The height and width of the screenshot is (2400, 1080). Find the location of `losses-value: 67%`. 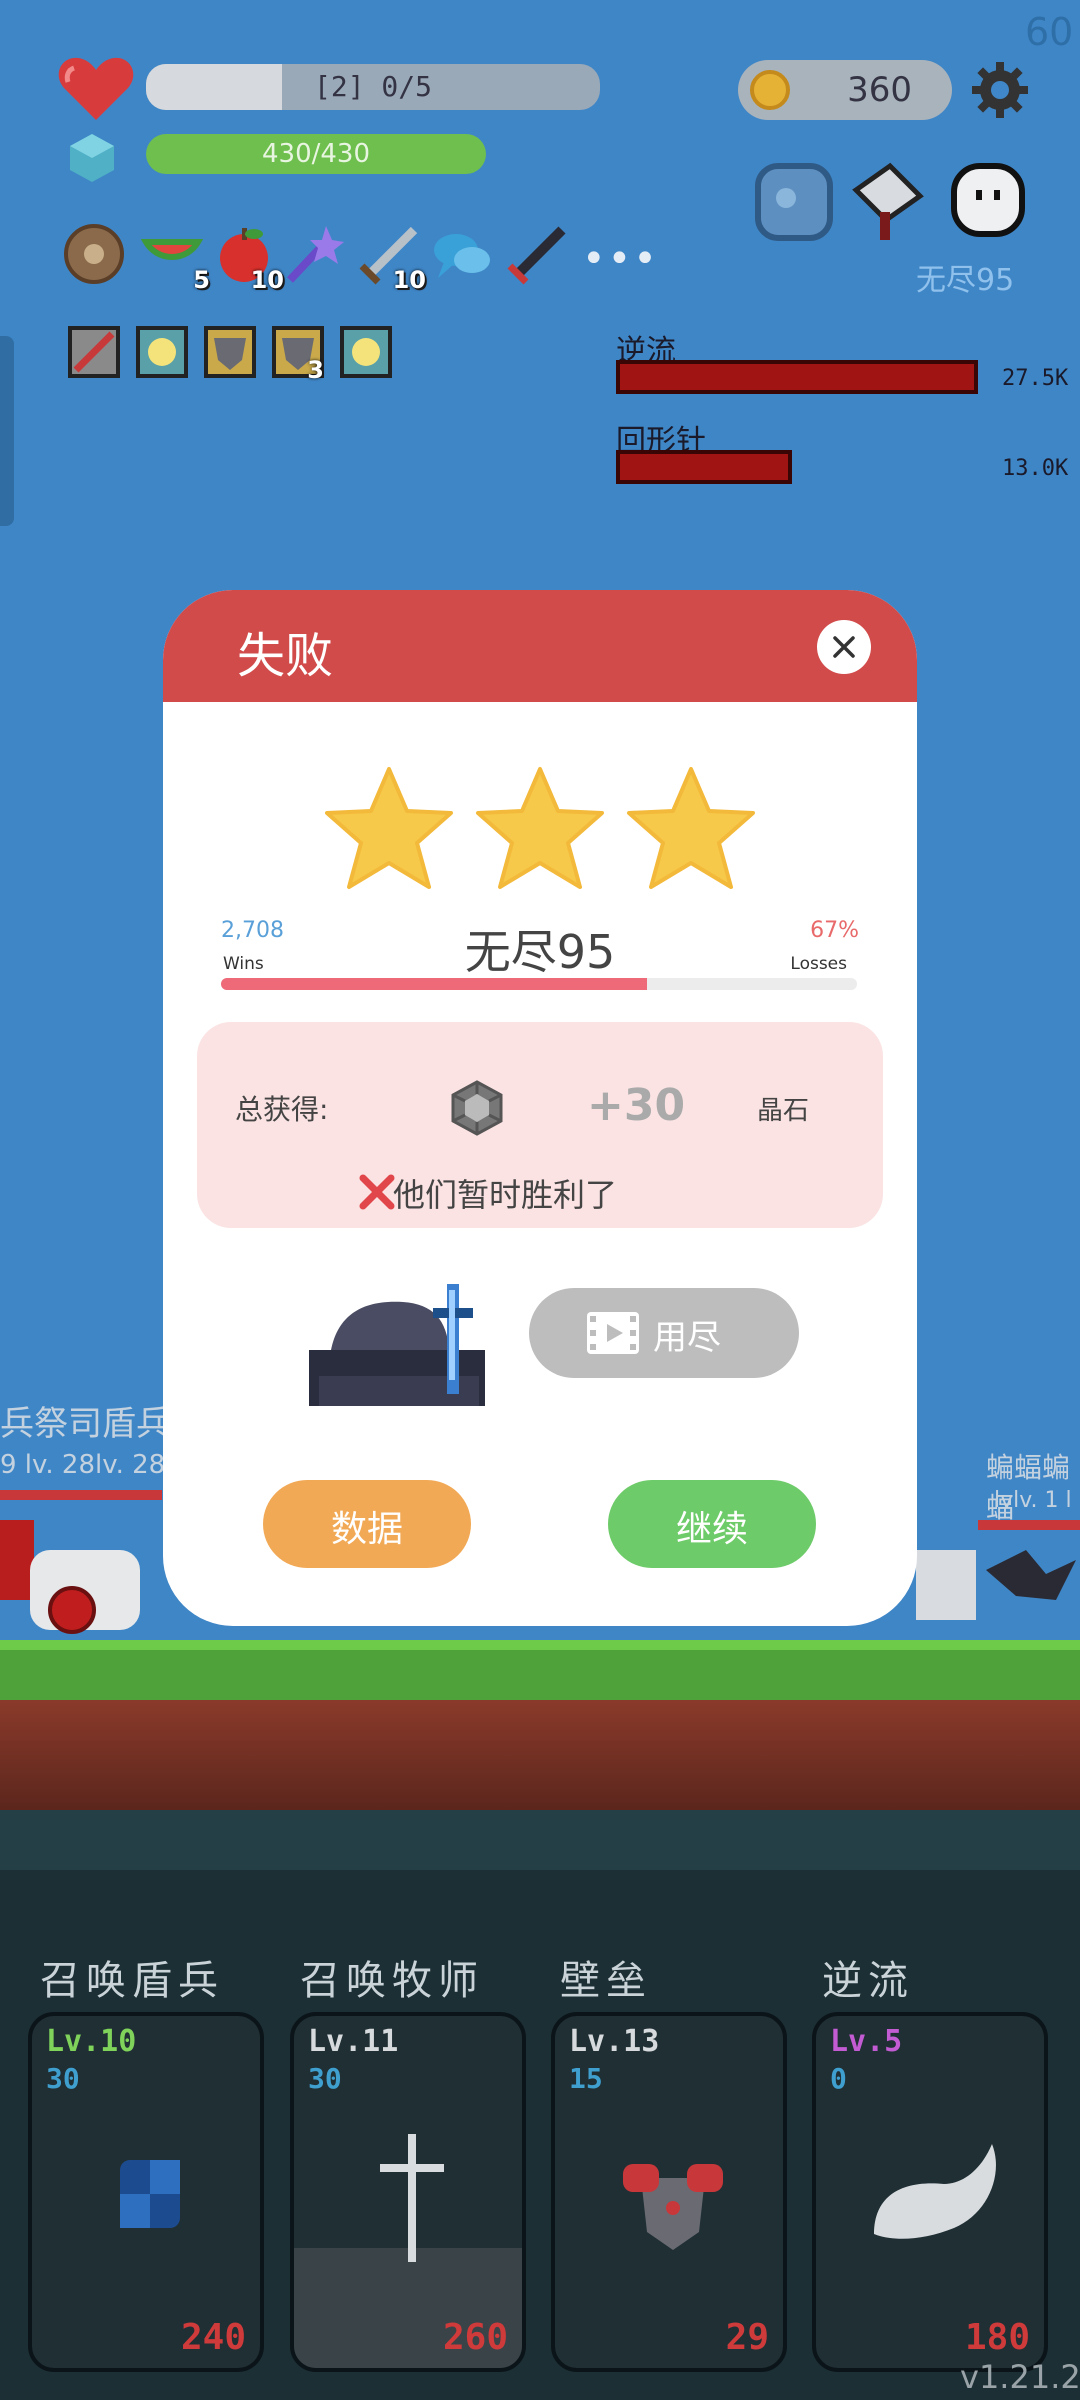

losses-value: 67% is located at coordinates (834, 930).